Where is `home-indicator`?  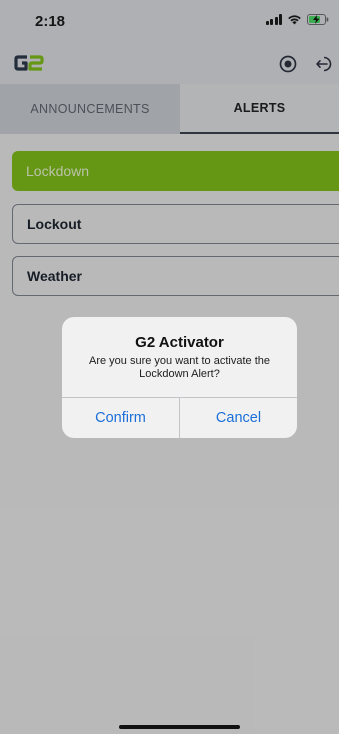
home-indicator is located at coordinates (179, 727).